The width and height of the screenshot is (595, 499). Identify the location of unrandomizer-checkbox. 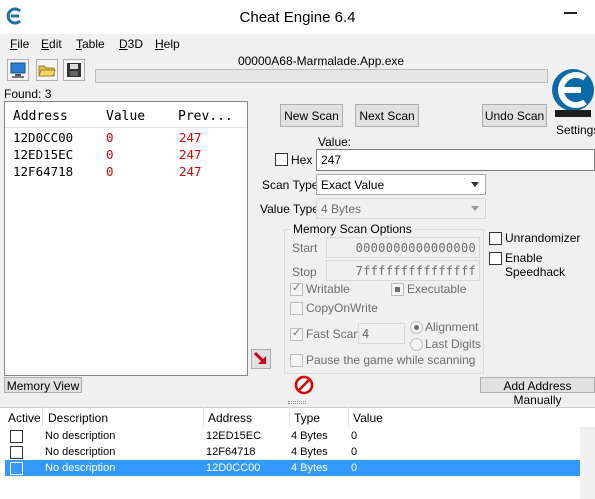
(495, 238).